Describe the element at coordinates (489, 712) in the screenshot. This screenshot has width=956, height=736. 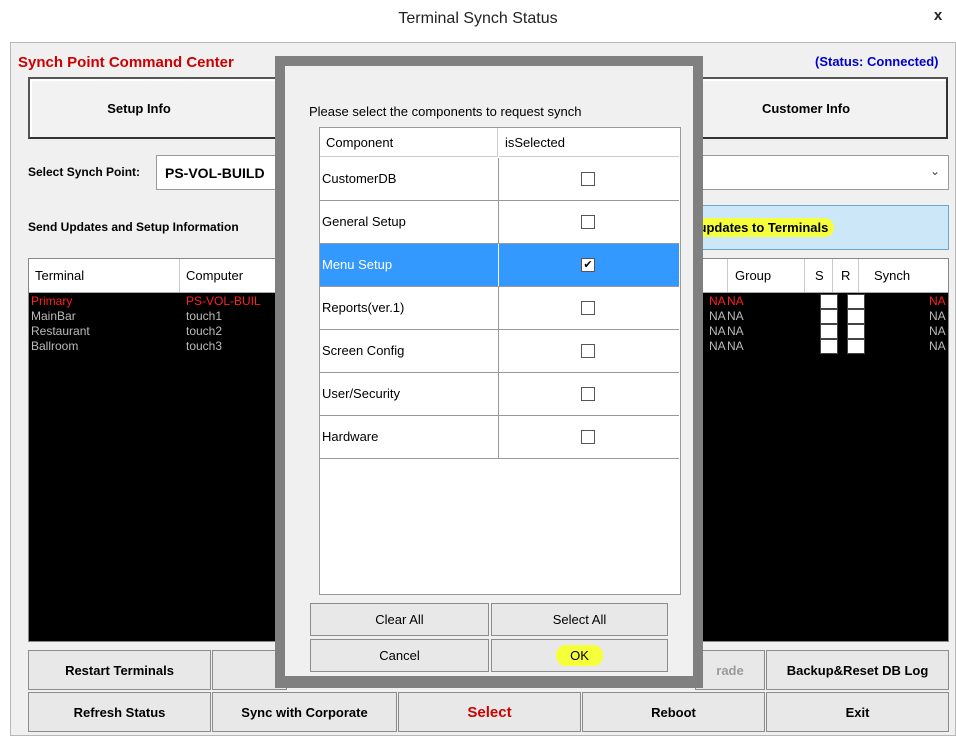
I see `select-button: Select` at that location.